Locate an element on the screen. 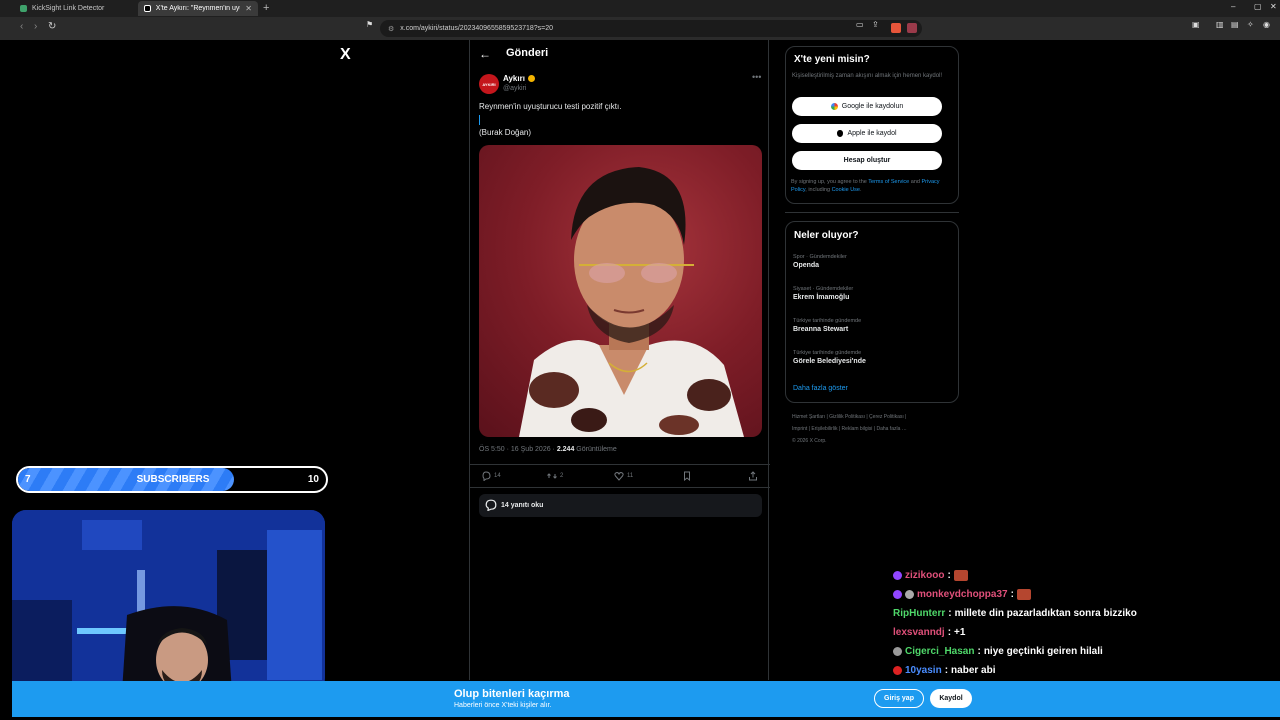 The height and width of the screenshot is (720, 1280). legal-text: . is located at coordinates (861, 190).